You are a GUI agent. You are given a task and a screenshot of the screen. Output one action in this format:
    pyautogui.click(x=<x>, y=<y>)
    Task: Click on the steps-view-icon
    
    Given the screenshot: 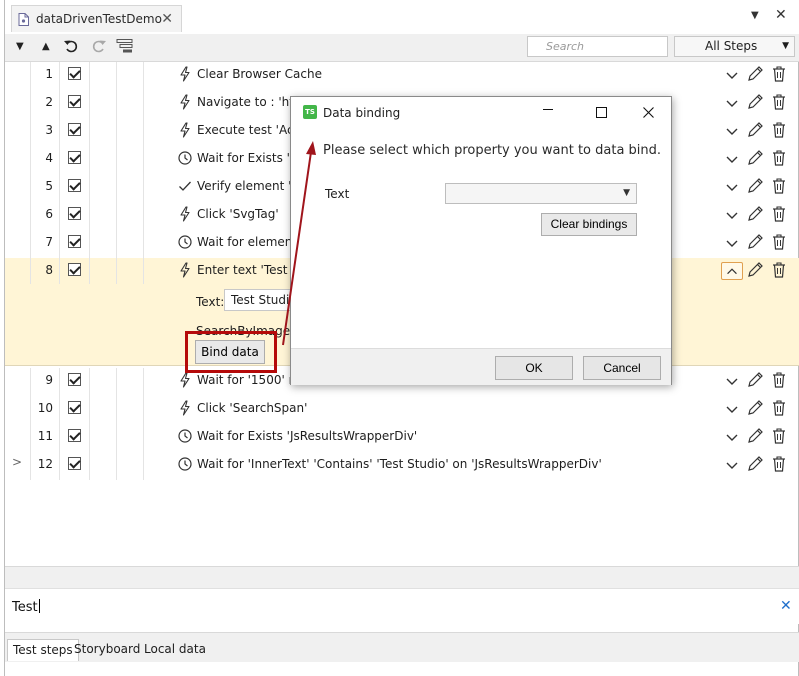 What is the action you would take?
    pyautogui.click(x=125, y=46)
    